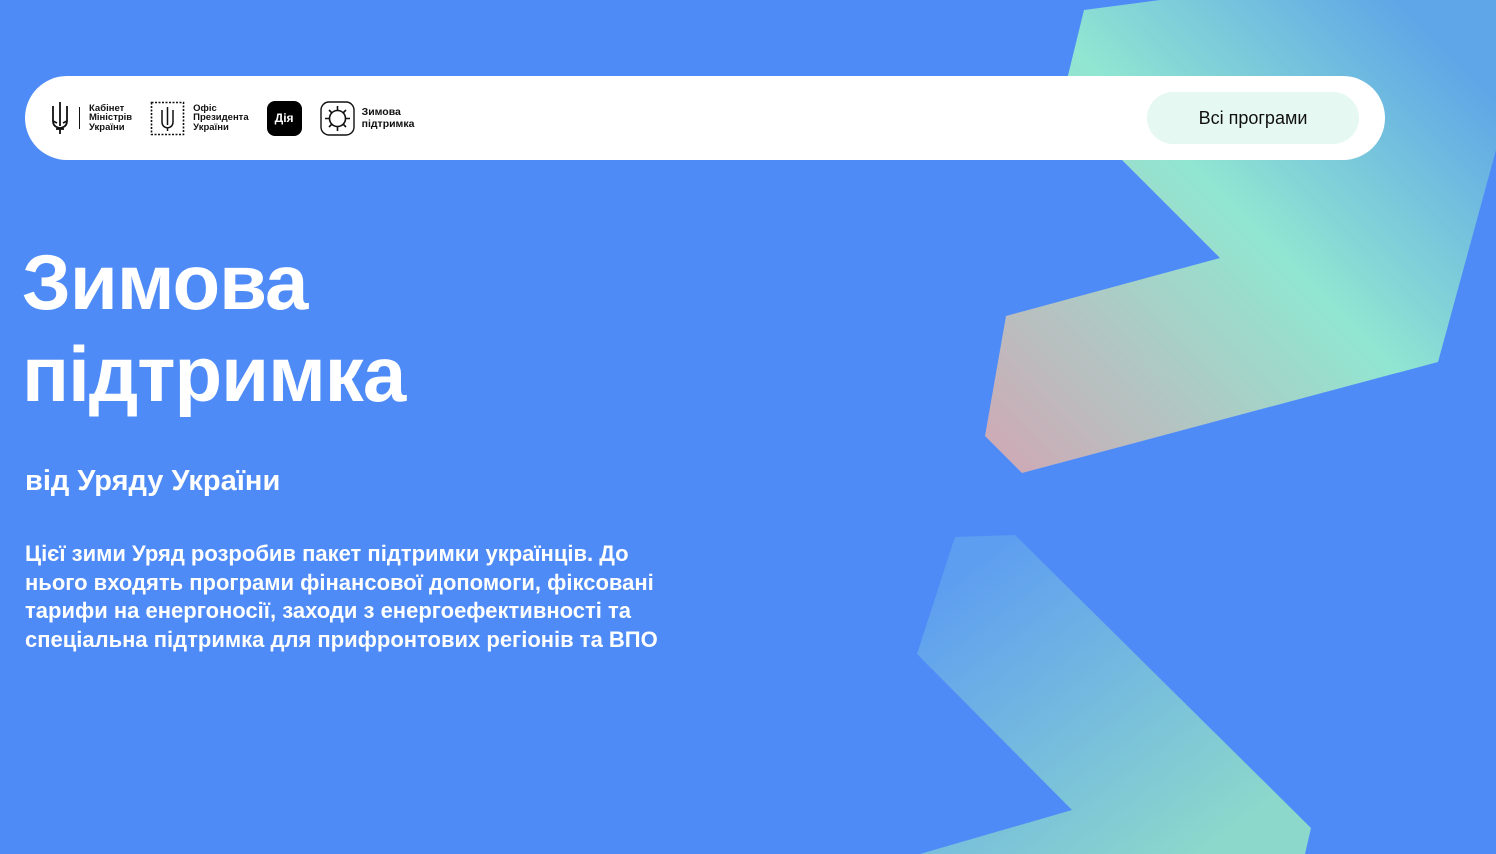 The height and width of the screenshot is (854, 1496). What do you see at coordinates (79, 118) in the screenshot?
I see `logo-divider` at bounding box center [79, 118].